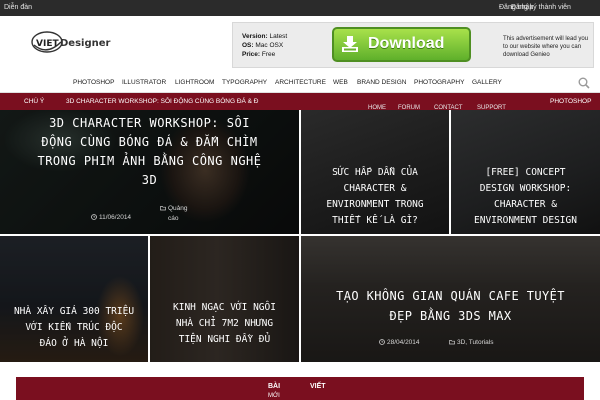 Image resolution: width=600 pixels, height=400 pixels. I want to click on latest-posts-section: BÀI VIẾT MỚI, so click(300, 381).